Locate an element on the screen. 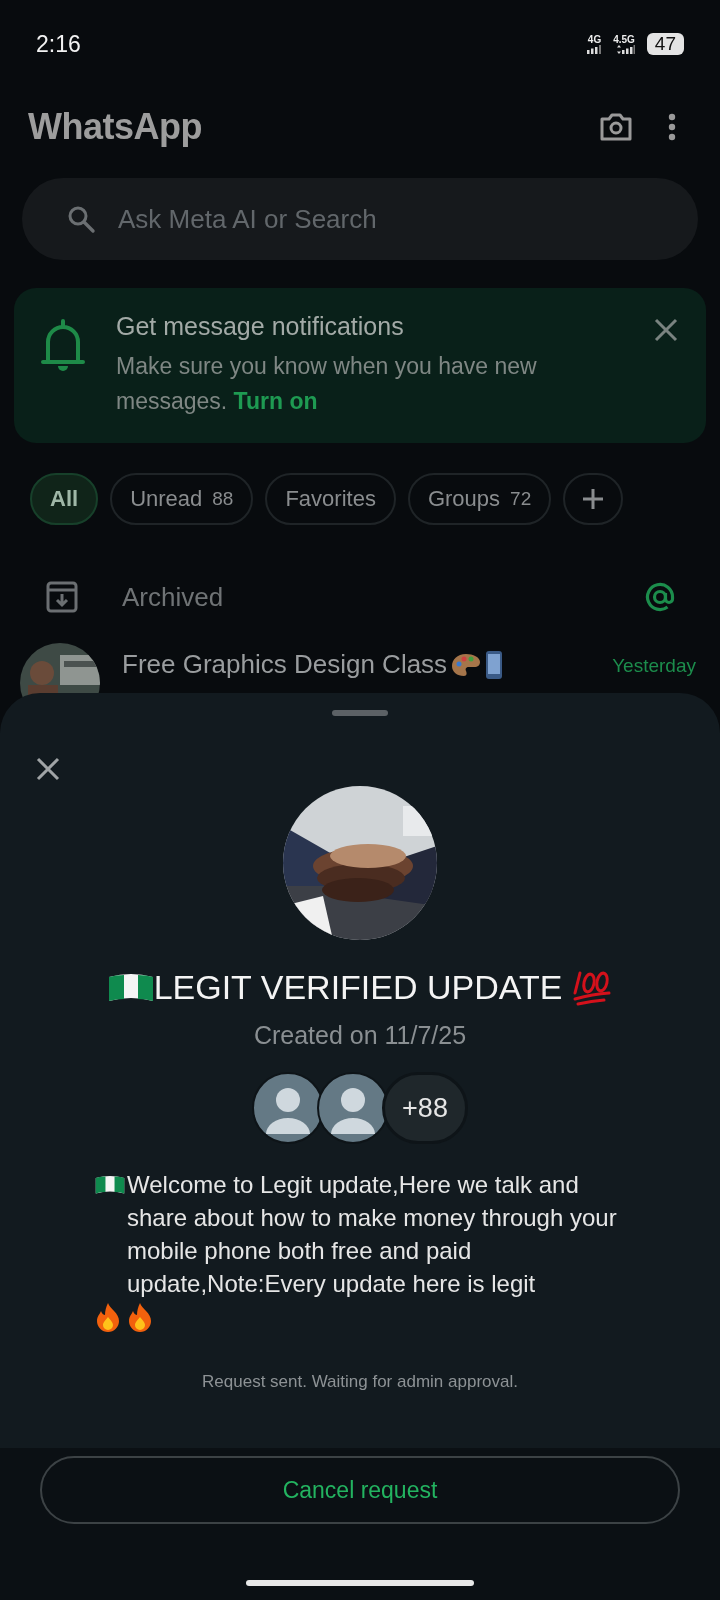 This screenshot has height=1600, width=720. drag-handle is located at coordinates (360, 713).